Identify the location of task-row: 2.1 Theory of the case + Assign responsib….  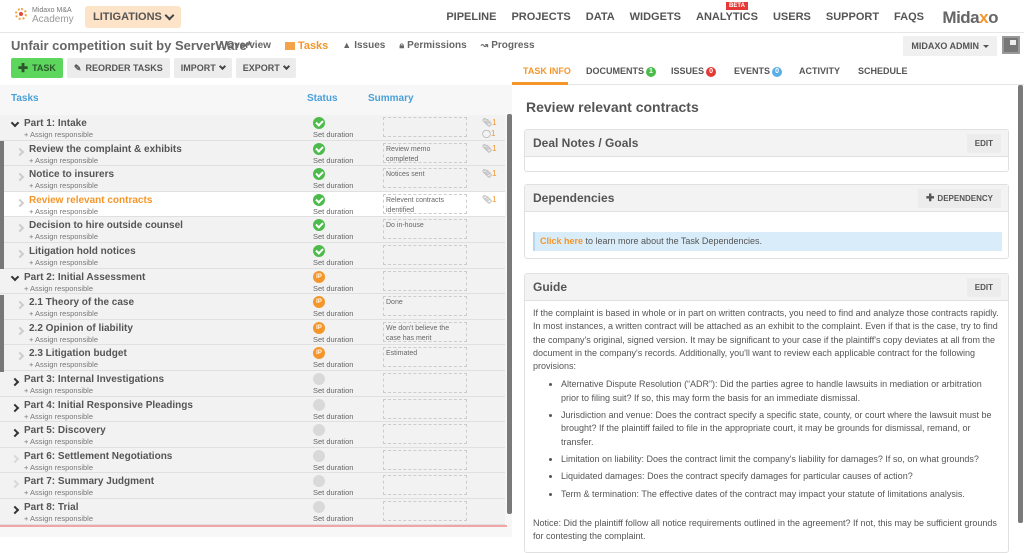
(252, 307).